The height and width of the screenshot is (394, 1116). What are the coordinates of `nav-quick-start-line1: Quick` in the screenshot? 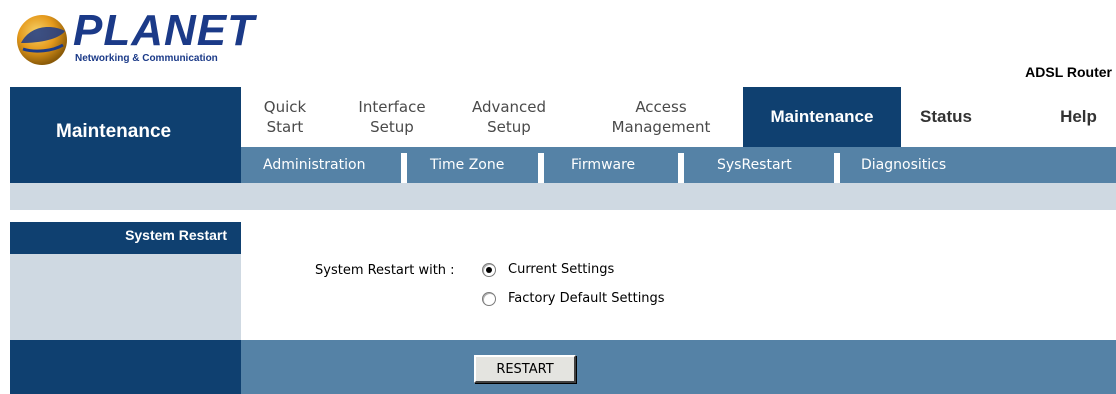 It's located at (285, 107).